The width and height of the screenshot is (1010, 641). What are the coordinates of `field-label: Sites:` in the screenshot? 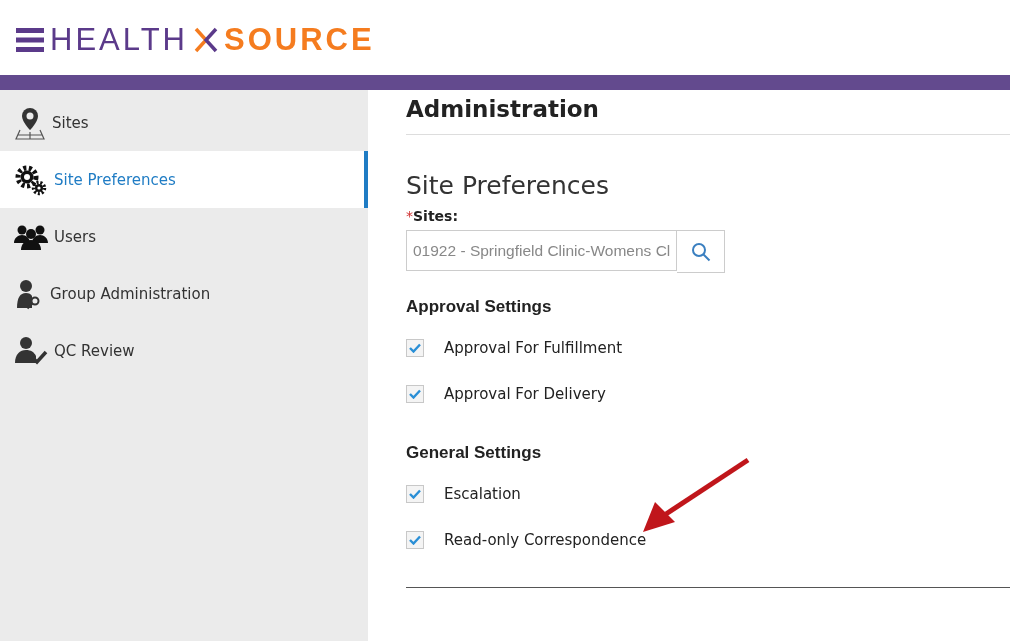 It's located at (435, 216).